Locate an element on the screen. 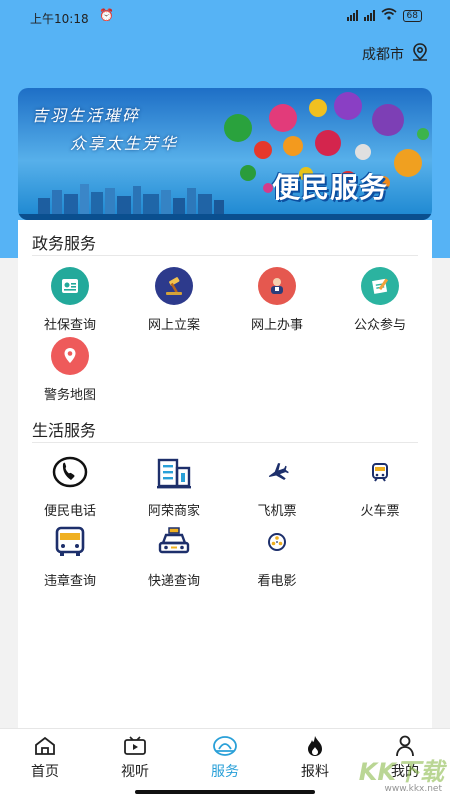 This screenshot has height=800, width=450. online-filing-label: 网上立案 is located at coordinates (173, 325).